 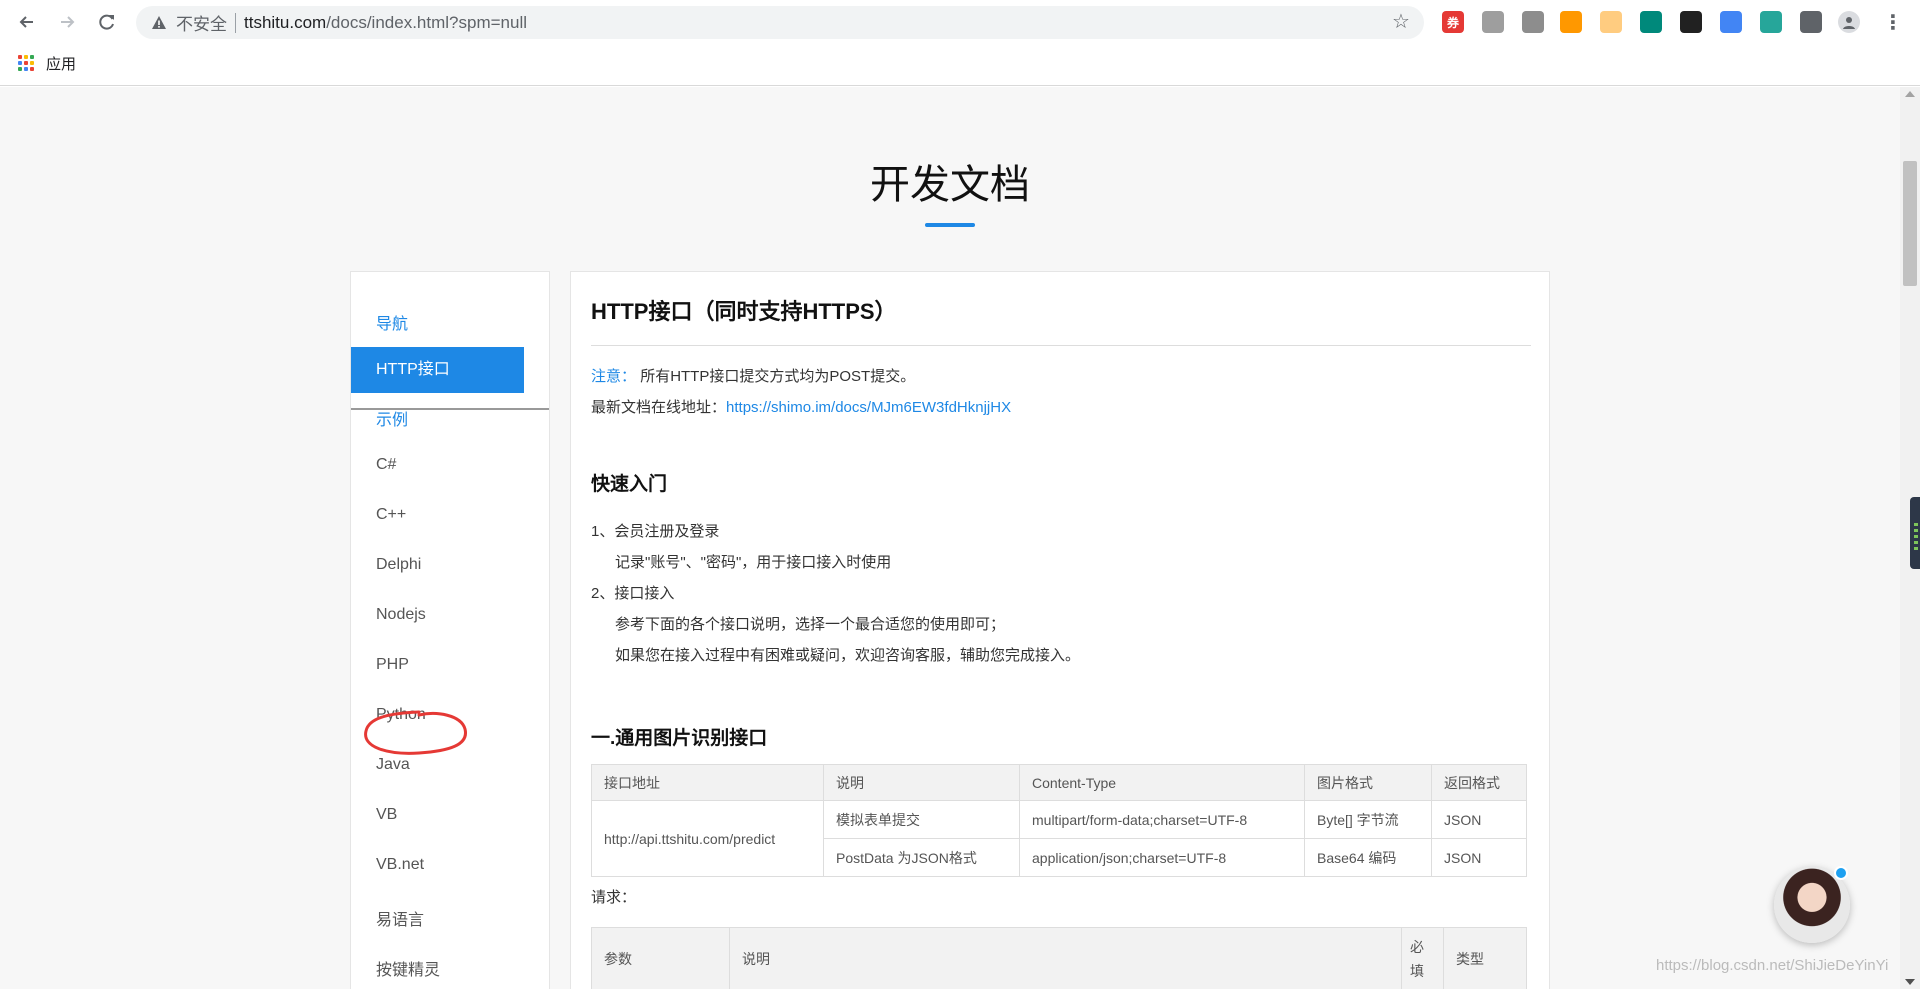 I want to click on note-text: 所有HTTP接口提交方式均为POST提交。, so click(x=778, y=376).